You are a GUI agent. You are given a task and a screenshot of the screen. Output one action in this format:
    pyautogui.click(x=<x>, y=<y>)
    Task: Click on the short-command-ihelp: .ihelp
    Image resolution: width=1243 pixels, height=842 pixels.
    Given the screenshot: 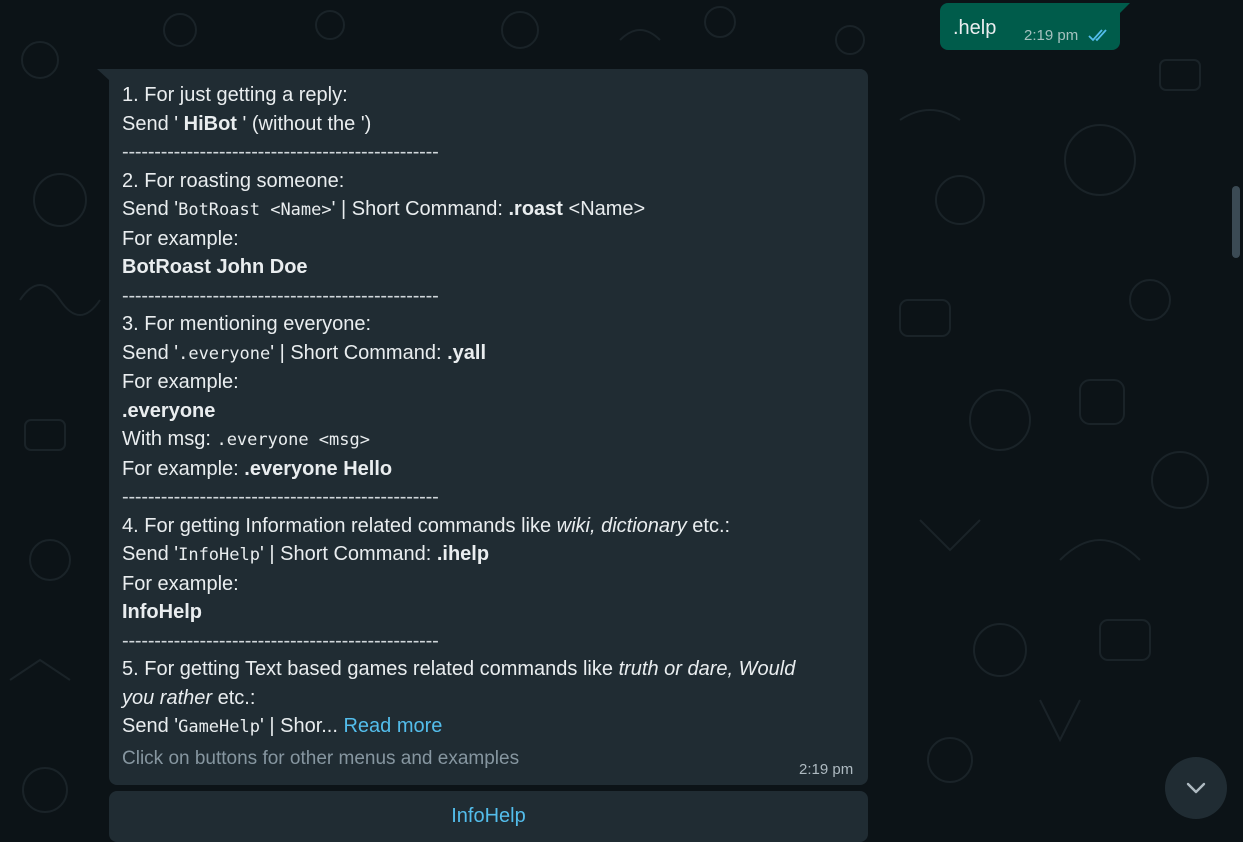 What is the action you would take?
    pyautogui.click(x=463, y=554)
    